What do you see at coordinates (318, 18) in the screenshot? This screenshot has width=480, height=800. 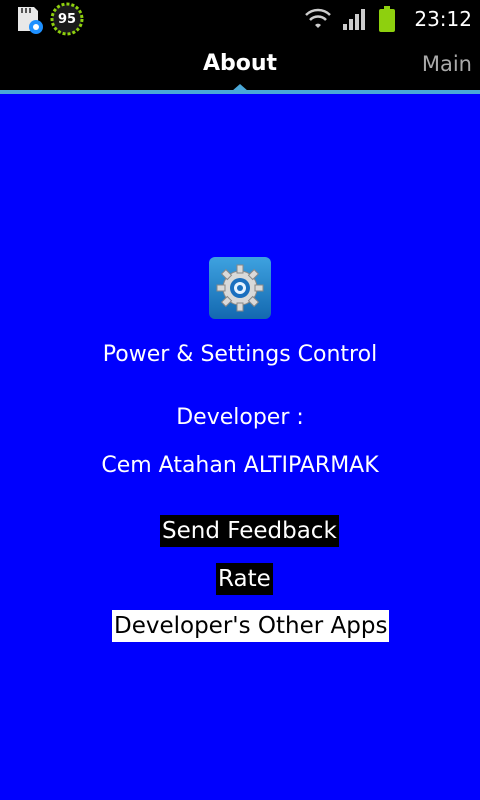 I see `wifi-icon` at bounding box center [318, 18].